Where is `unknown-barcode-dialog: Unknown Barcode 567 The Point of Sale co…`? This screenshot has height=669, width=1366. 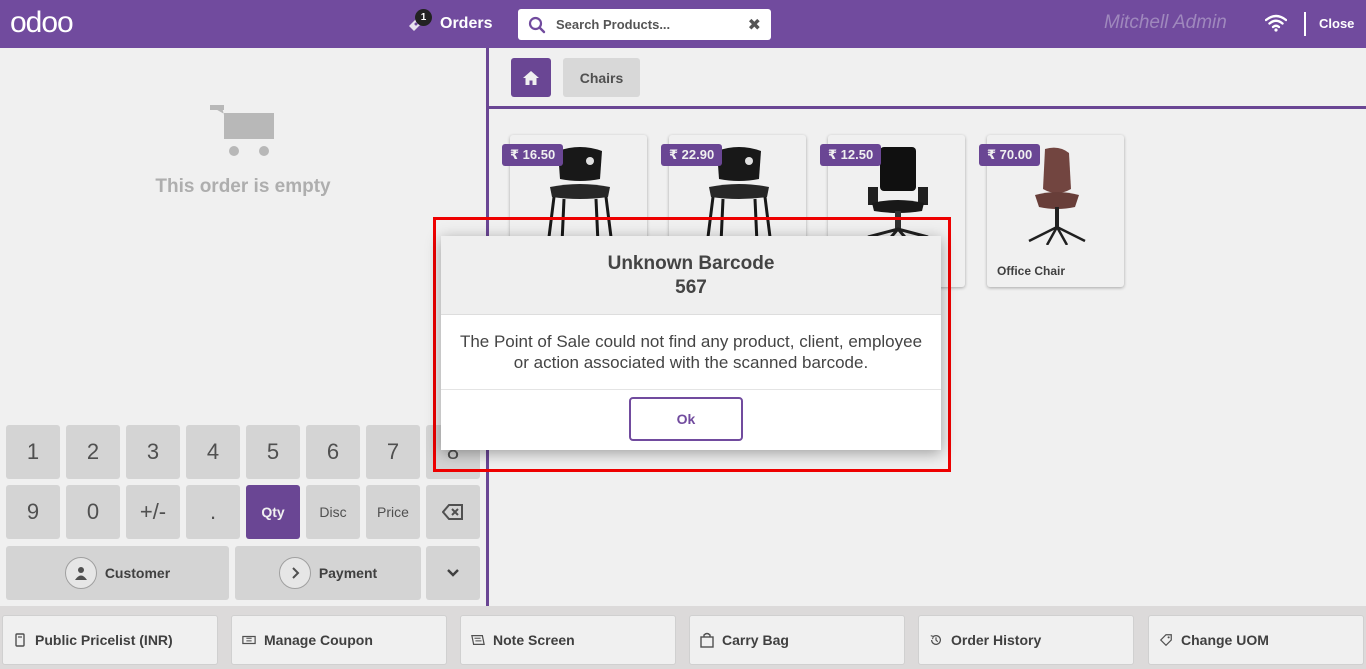 unknown-barcode-dialog: Unknown Barcode 567 The Point of Sale co… is located at coordinates (691, 343).